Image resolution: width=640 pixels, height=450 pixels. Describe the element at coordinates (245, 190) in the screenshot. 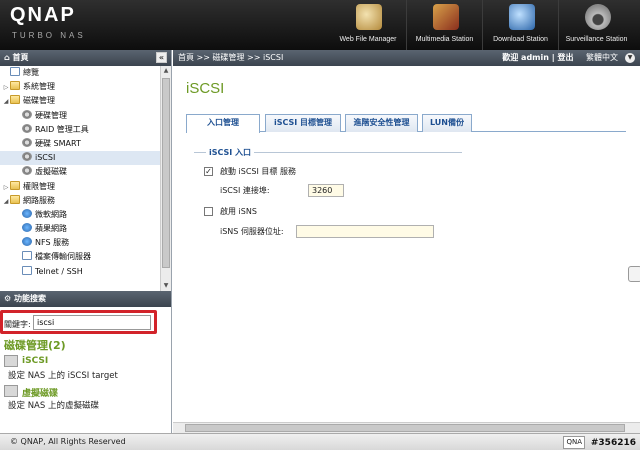

I see `port-label: iSCSI 連接埠:` at that location.